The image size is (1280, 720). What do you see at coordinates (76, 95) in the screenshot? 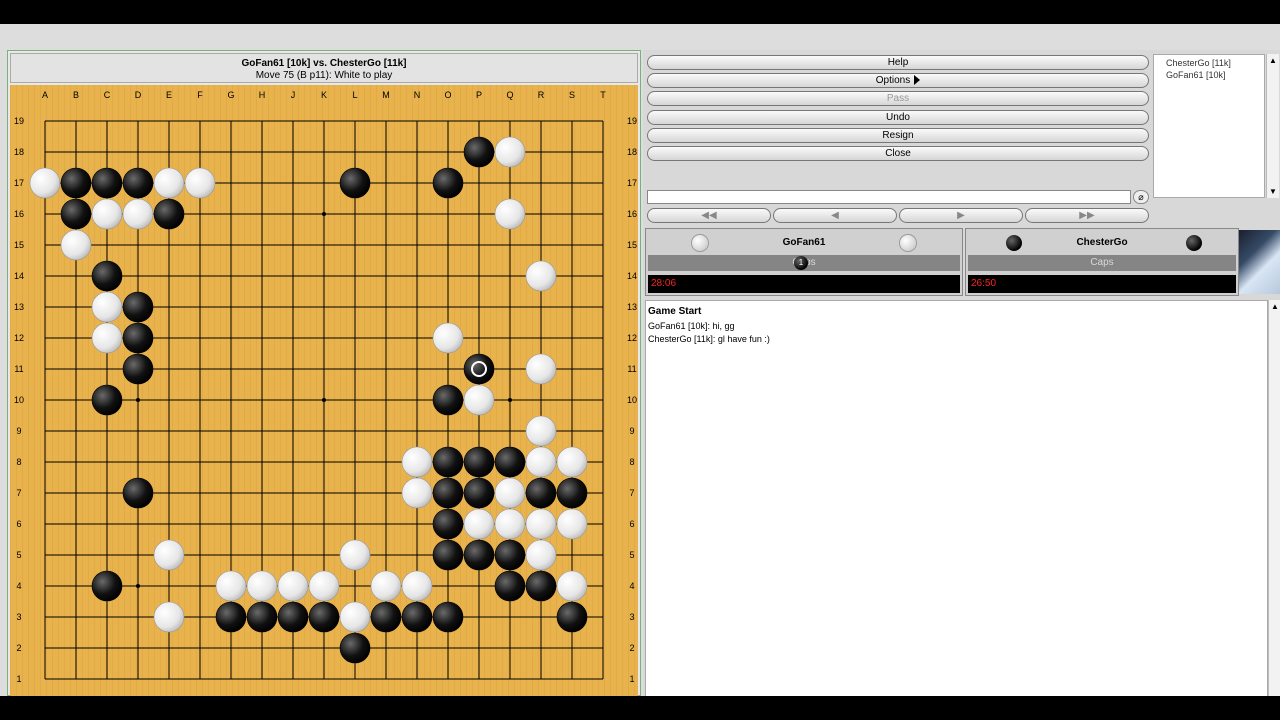
I see `column-label: B` at bounding box center [76, 95].